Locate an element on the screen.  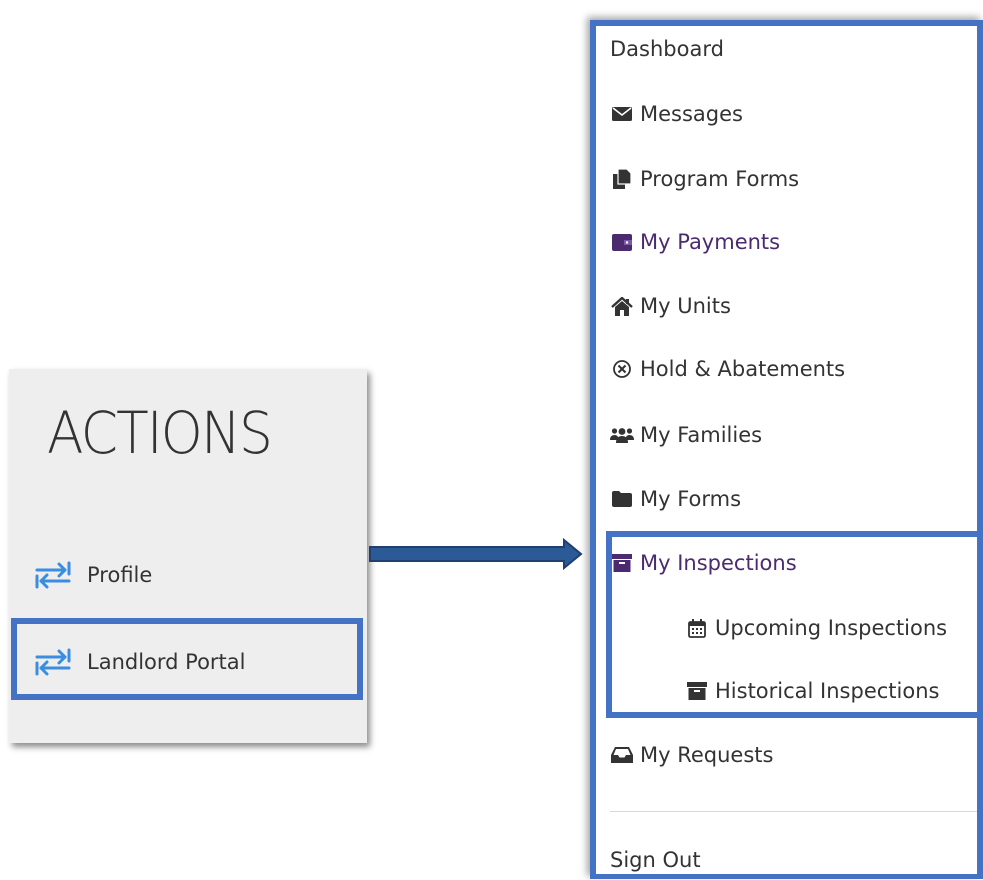
menu-item-label: My Units is located at coordinates (685, 306).